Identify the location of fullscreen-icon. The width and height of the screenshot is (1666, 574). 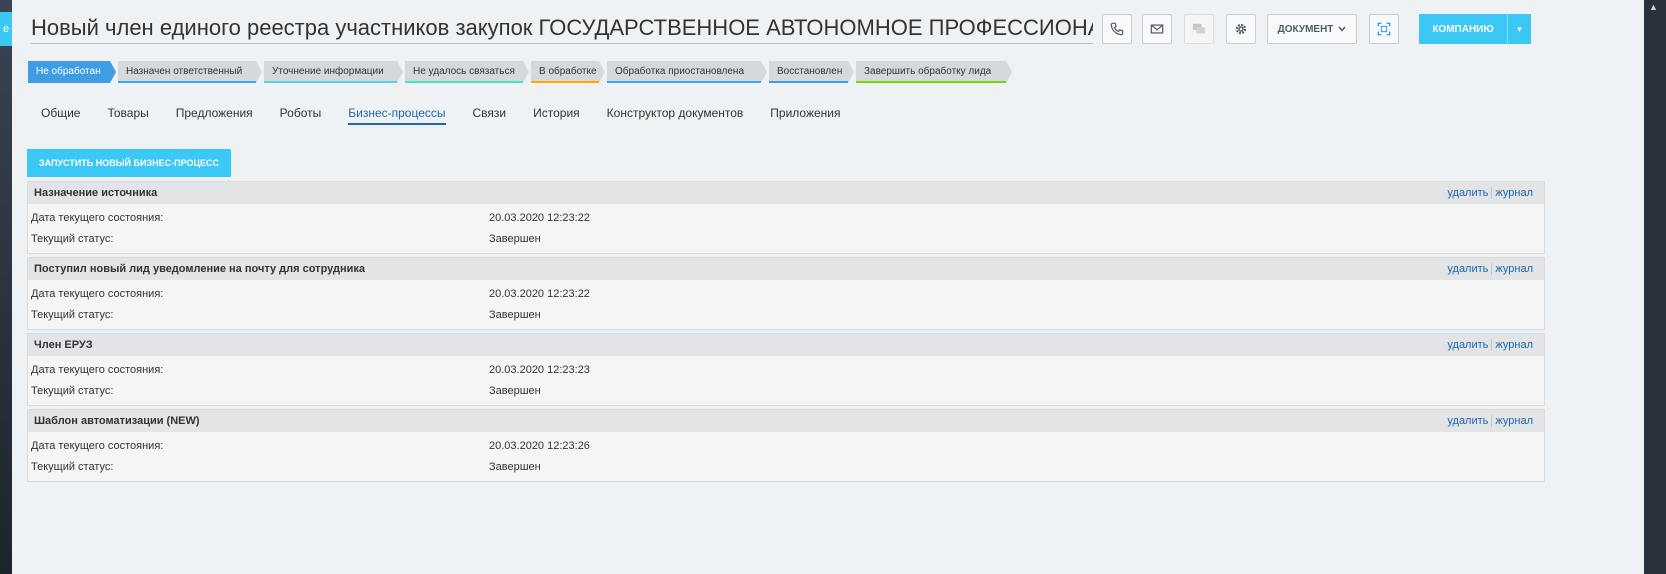
(1384, 29).